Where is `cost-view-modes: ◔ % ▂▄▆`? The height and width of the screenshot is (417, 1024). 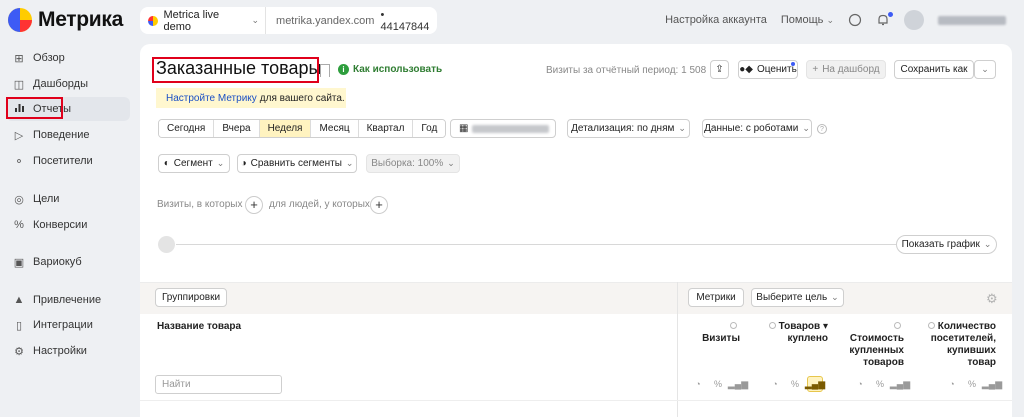 cost-view-modes: ◔ % ▂▄▆ is located at coordinates (881, 384).